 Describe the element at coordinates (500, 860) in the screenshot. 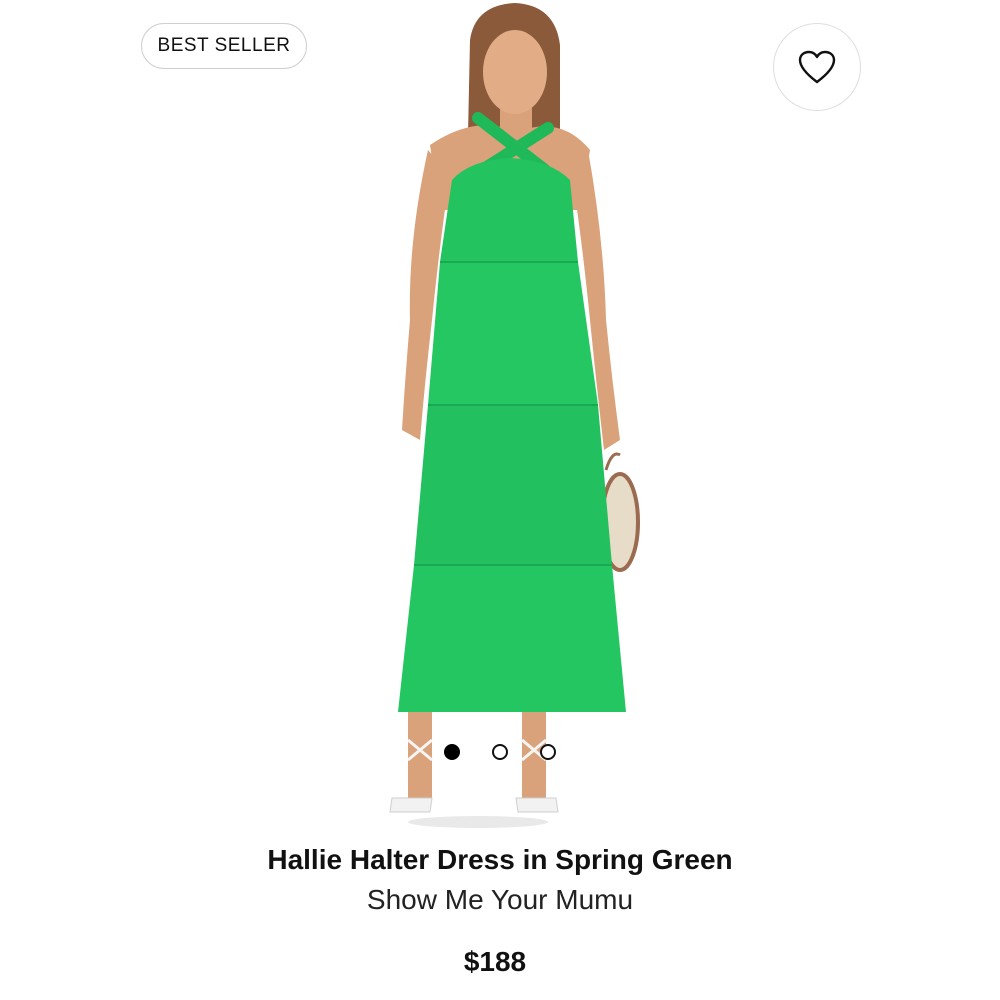

I see `product-title: Hallie Halter Dress in Spring Green` at that location.